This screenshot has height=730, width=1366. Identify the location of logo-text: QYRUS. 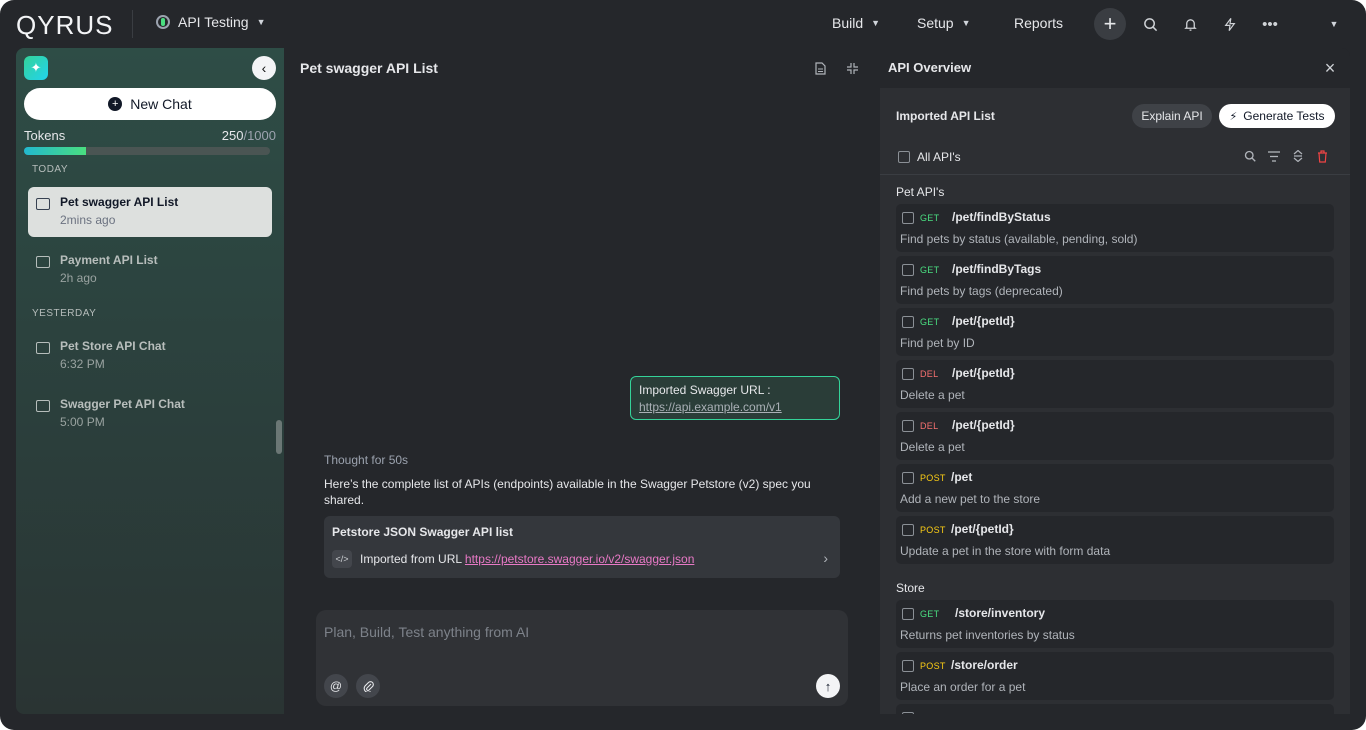
(65, 25).